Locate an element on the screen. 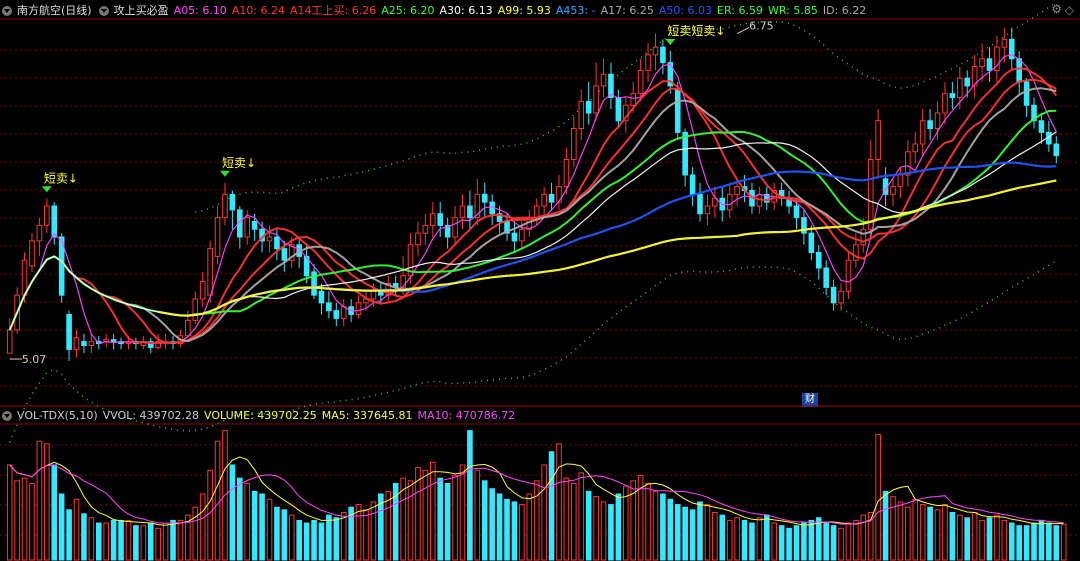 Image resolution: width=1080 pixels, height=561 pixels. signal-label-1: 短卖↓ is located at coordinates (239, 163).